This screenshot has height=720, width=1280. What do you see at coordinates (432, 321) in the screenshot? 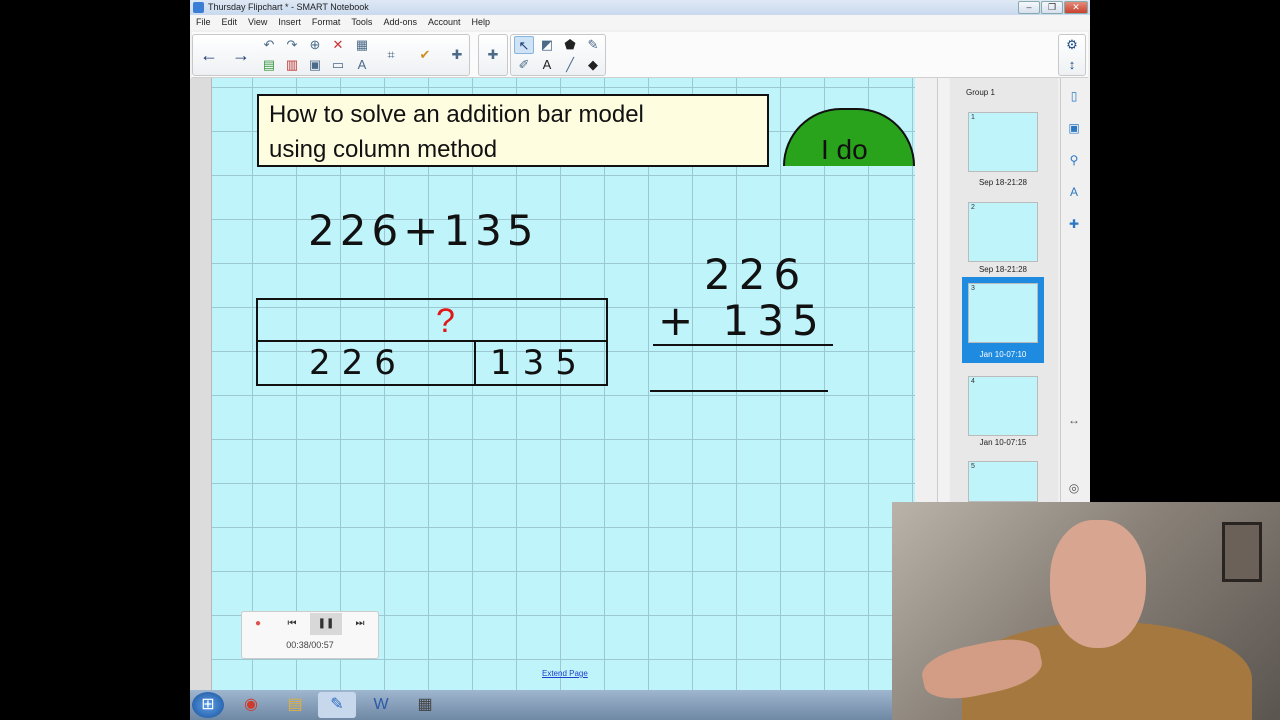
I see `bar-model-whole: ?` at bounding box center [432, 321].